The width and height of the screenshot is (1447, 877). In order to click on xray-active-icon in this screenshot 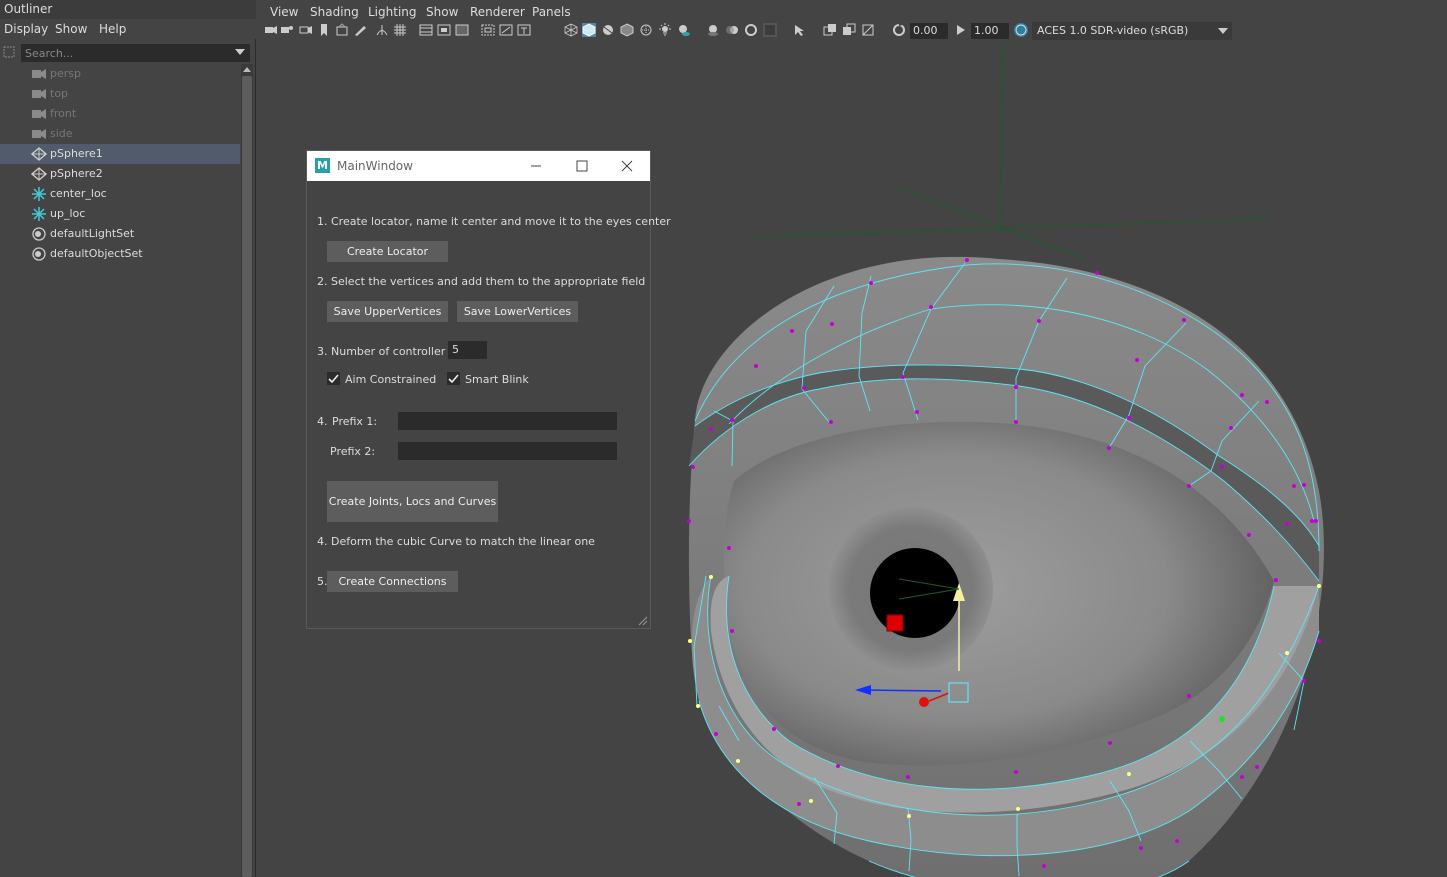, I will do `click(849, 30)`.